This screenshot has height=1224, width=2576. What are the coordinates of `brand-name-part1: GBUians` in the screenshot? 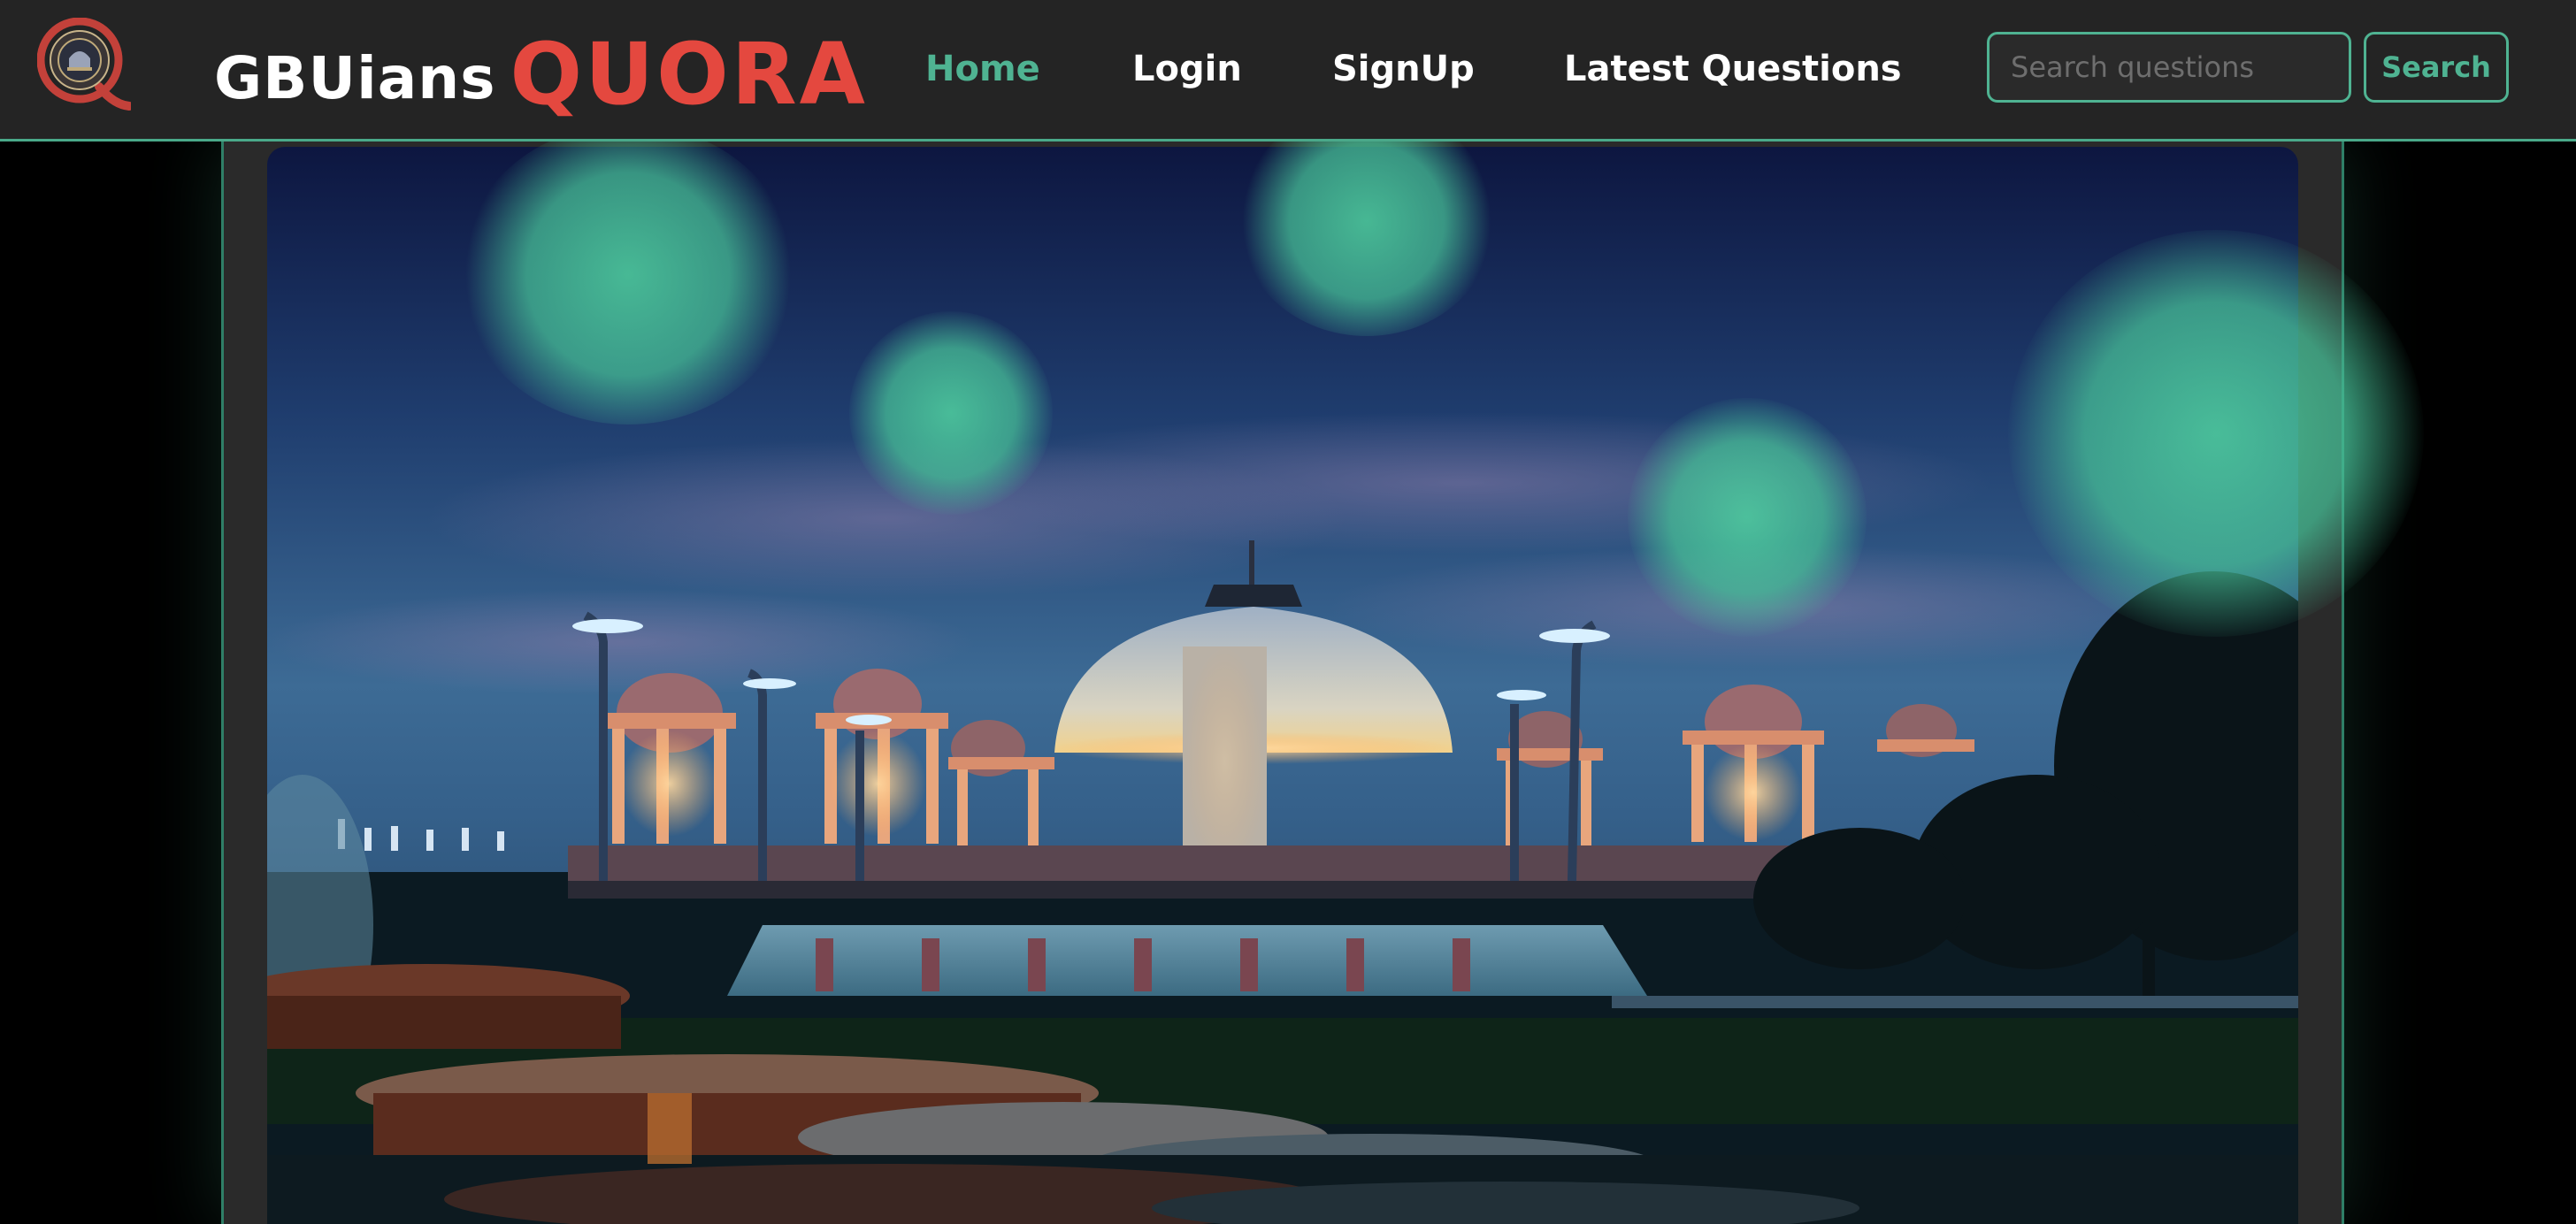 It's located at (355, 78).